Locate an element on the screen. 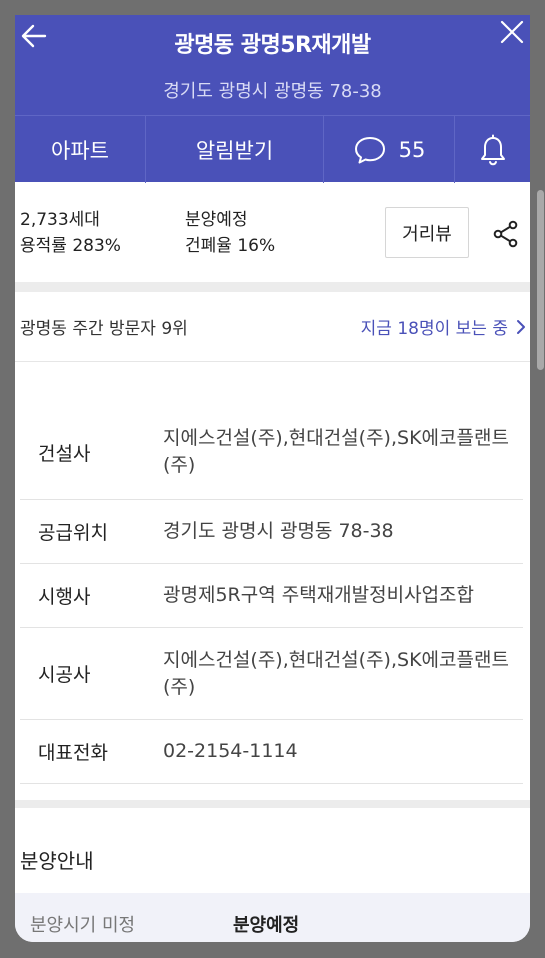 The height and width of the screenshot is (958, 545). distance-view-button: 거리뷰 is located at coordinates (427, 232).